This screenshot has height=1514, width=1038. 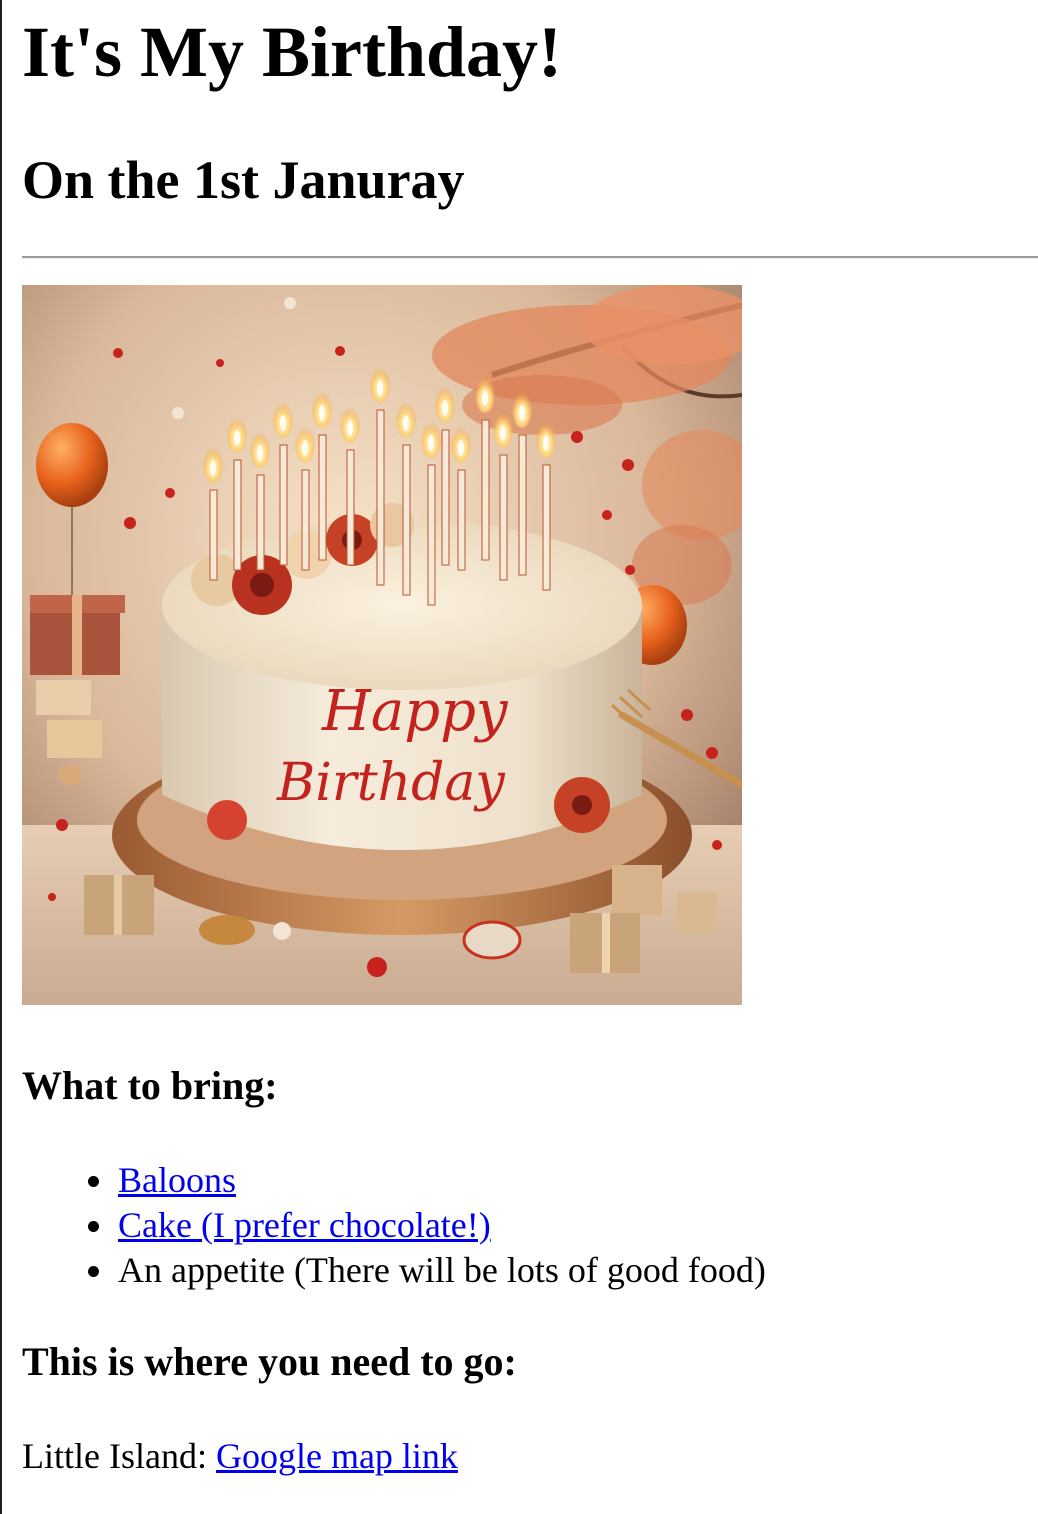 I want to click on cake-text-happy: Happy, so click(x=415, y=711).